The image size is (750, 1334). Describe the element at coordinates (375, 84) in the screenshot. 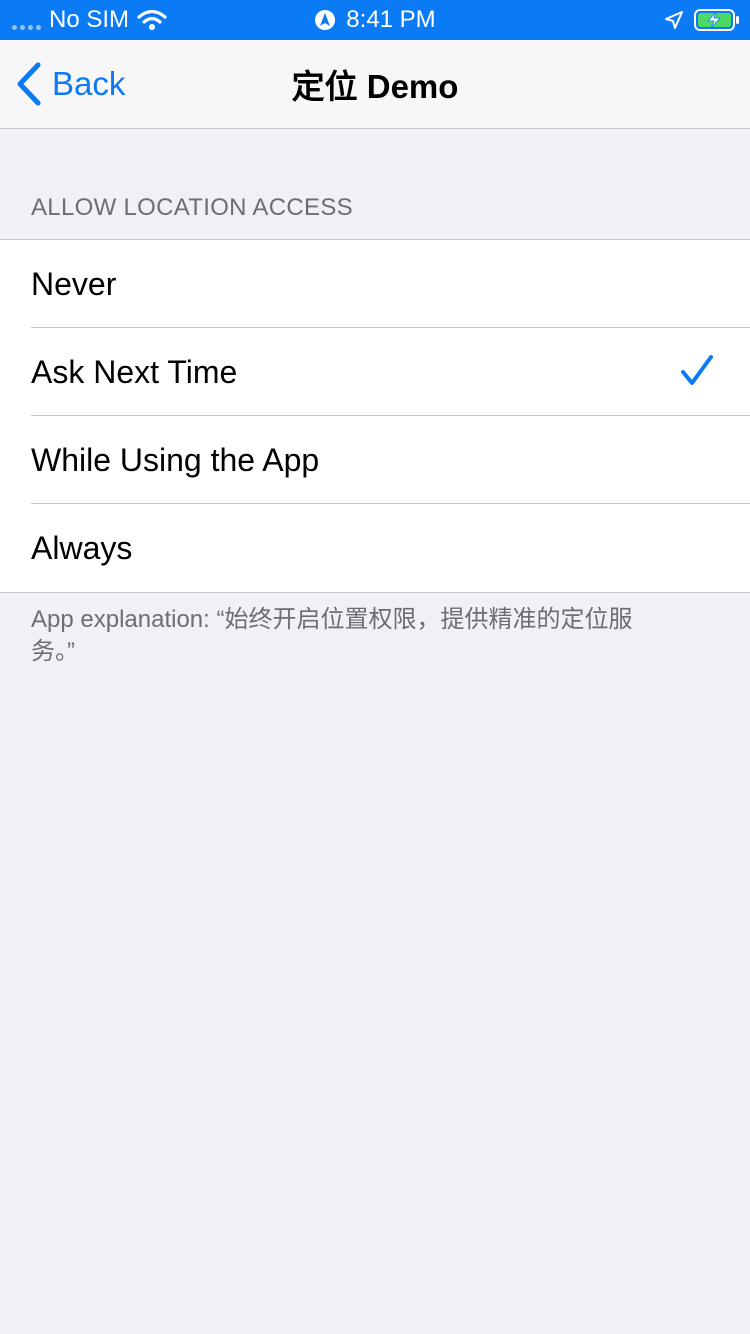

I see `navigation-bar: Back 定位 Demo` at that location.